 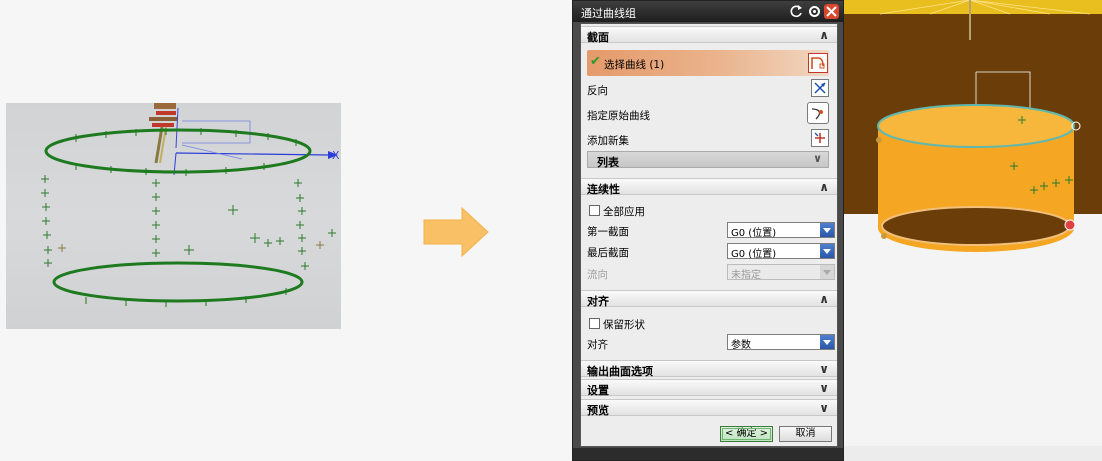 What do you see at coordinates (178, 282) in the screenshot?
I see `bottom-curve` at bounding box center [178, 282].